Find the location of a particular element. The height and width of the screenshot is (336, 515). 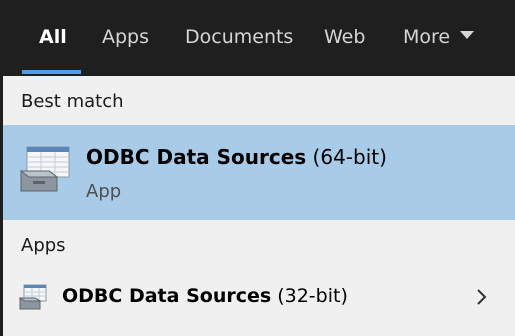

tab-all: All is located at coordinates (53, 37).